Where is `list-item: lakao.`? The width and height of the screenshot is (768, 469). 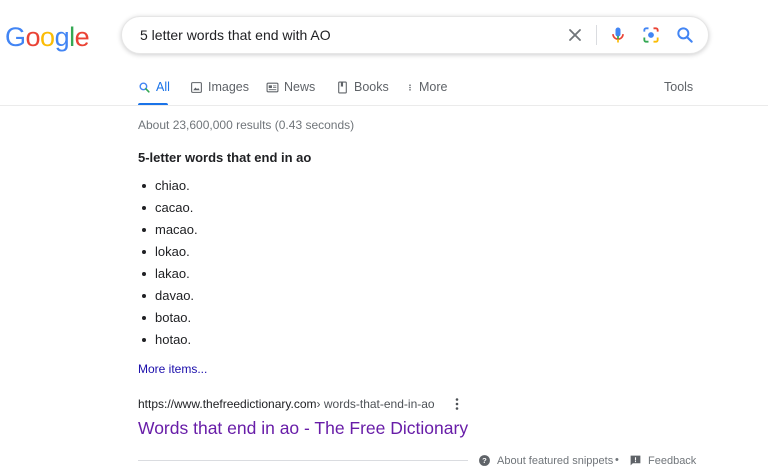 list-item: lakao. is located at coordinates (168, 274).